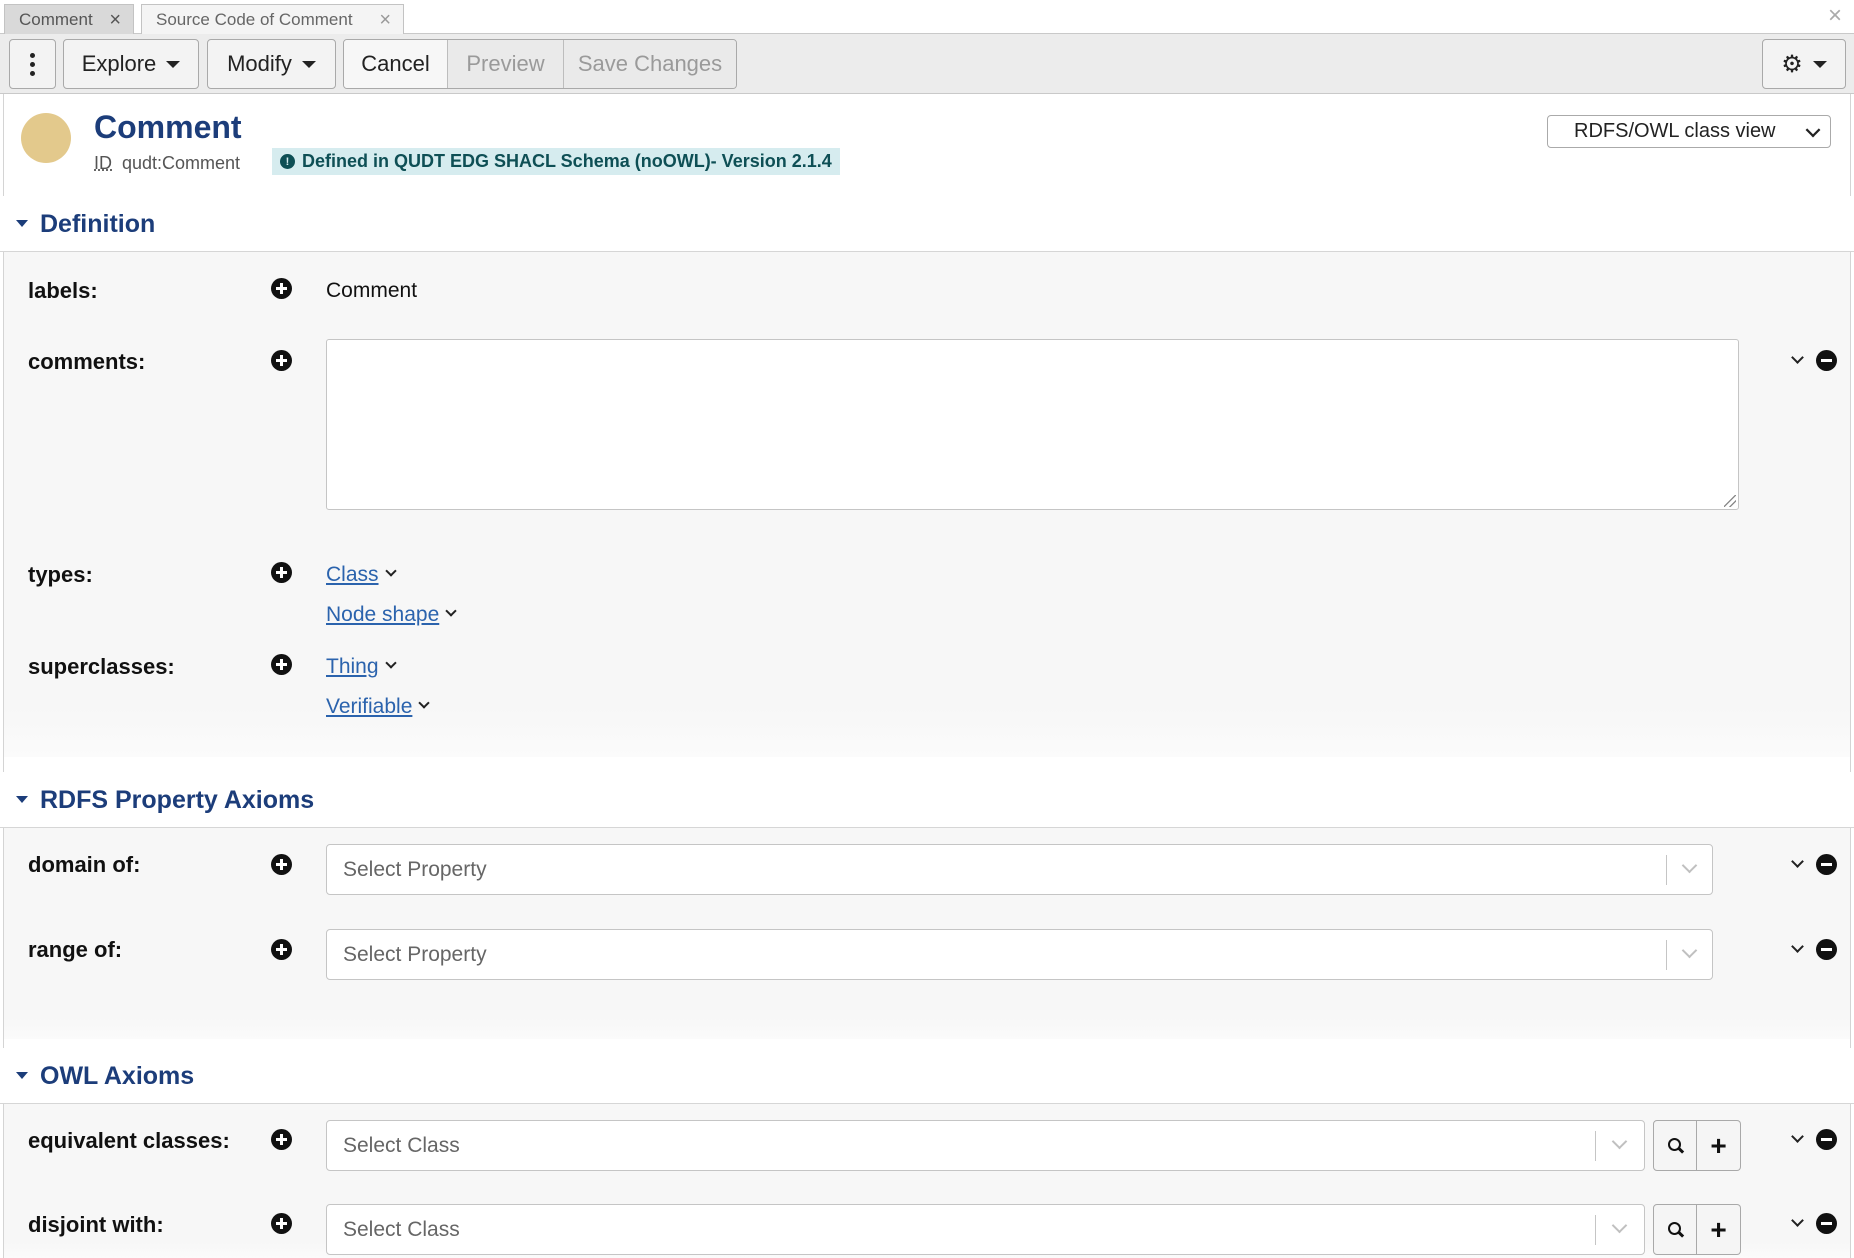 The width and height of the screenshot is (1854, 1258). I want to click on tab-source-code: Source Code of Comment ×, so click(272, 19).